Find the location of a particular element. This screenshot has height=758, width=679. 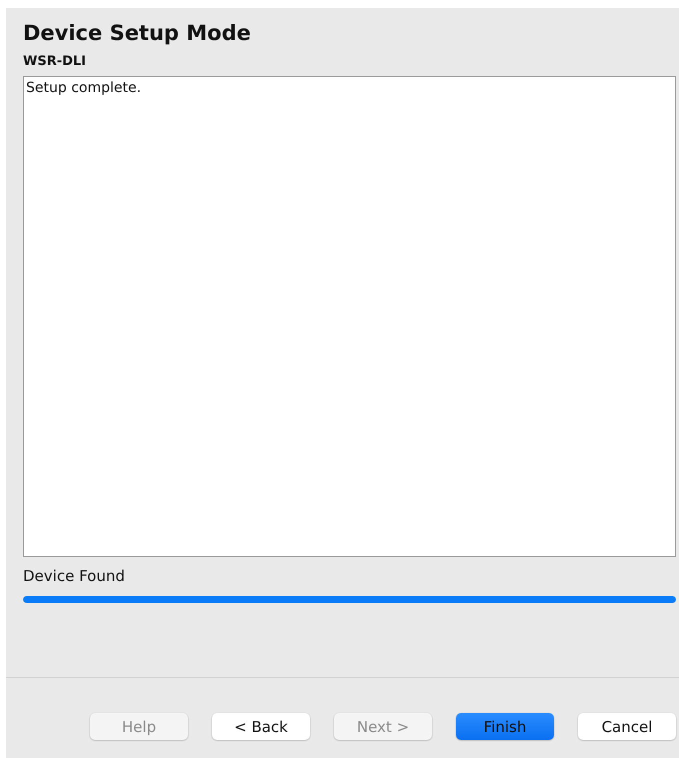

status-label: Device Found is located at coordinates (74, 576).